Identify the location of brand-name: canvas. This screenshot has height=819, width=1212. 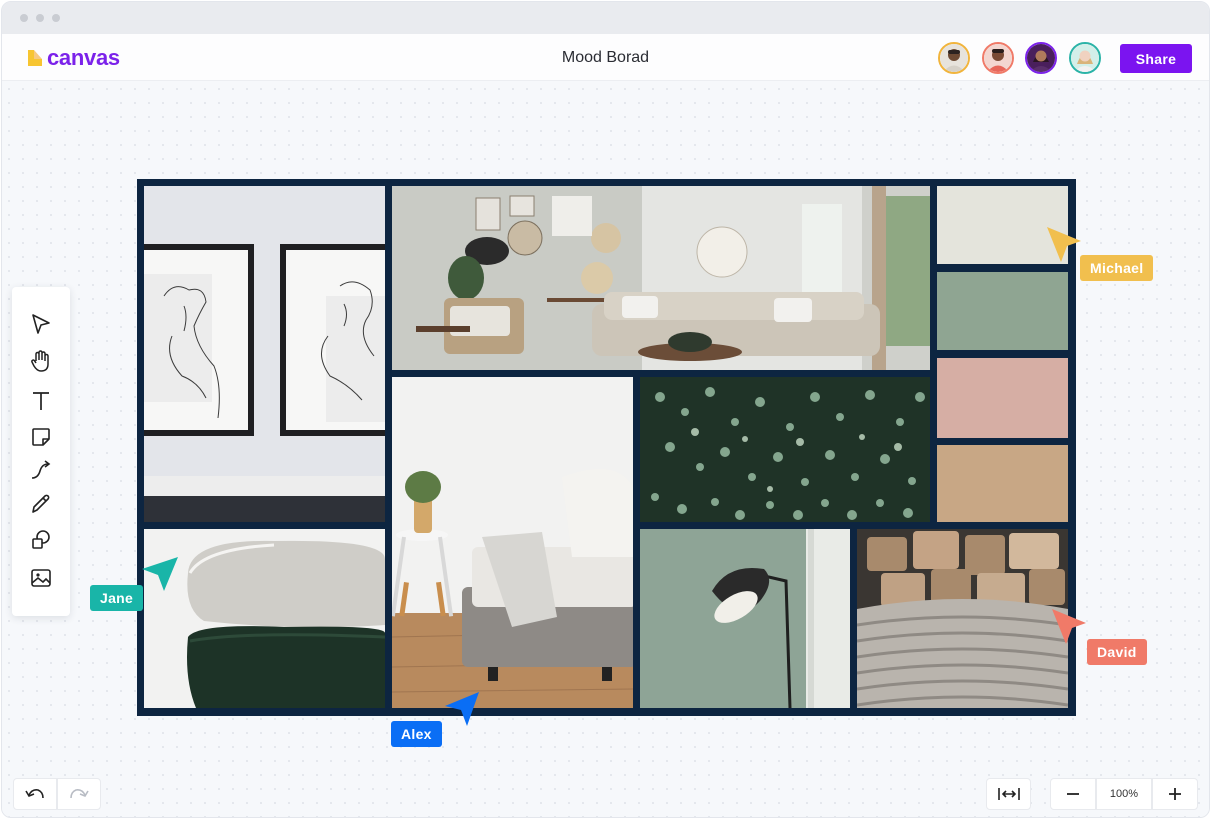
(83, 57).